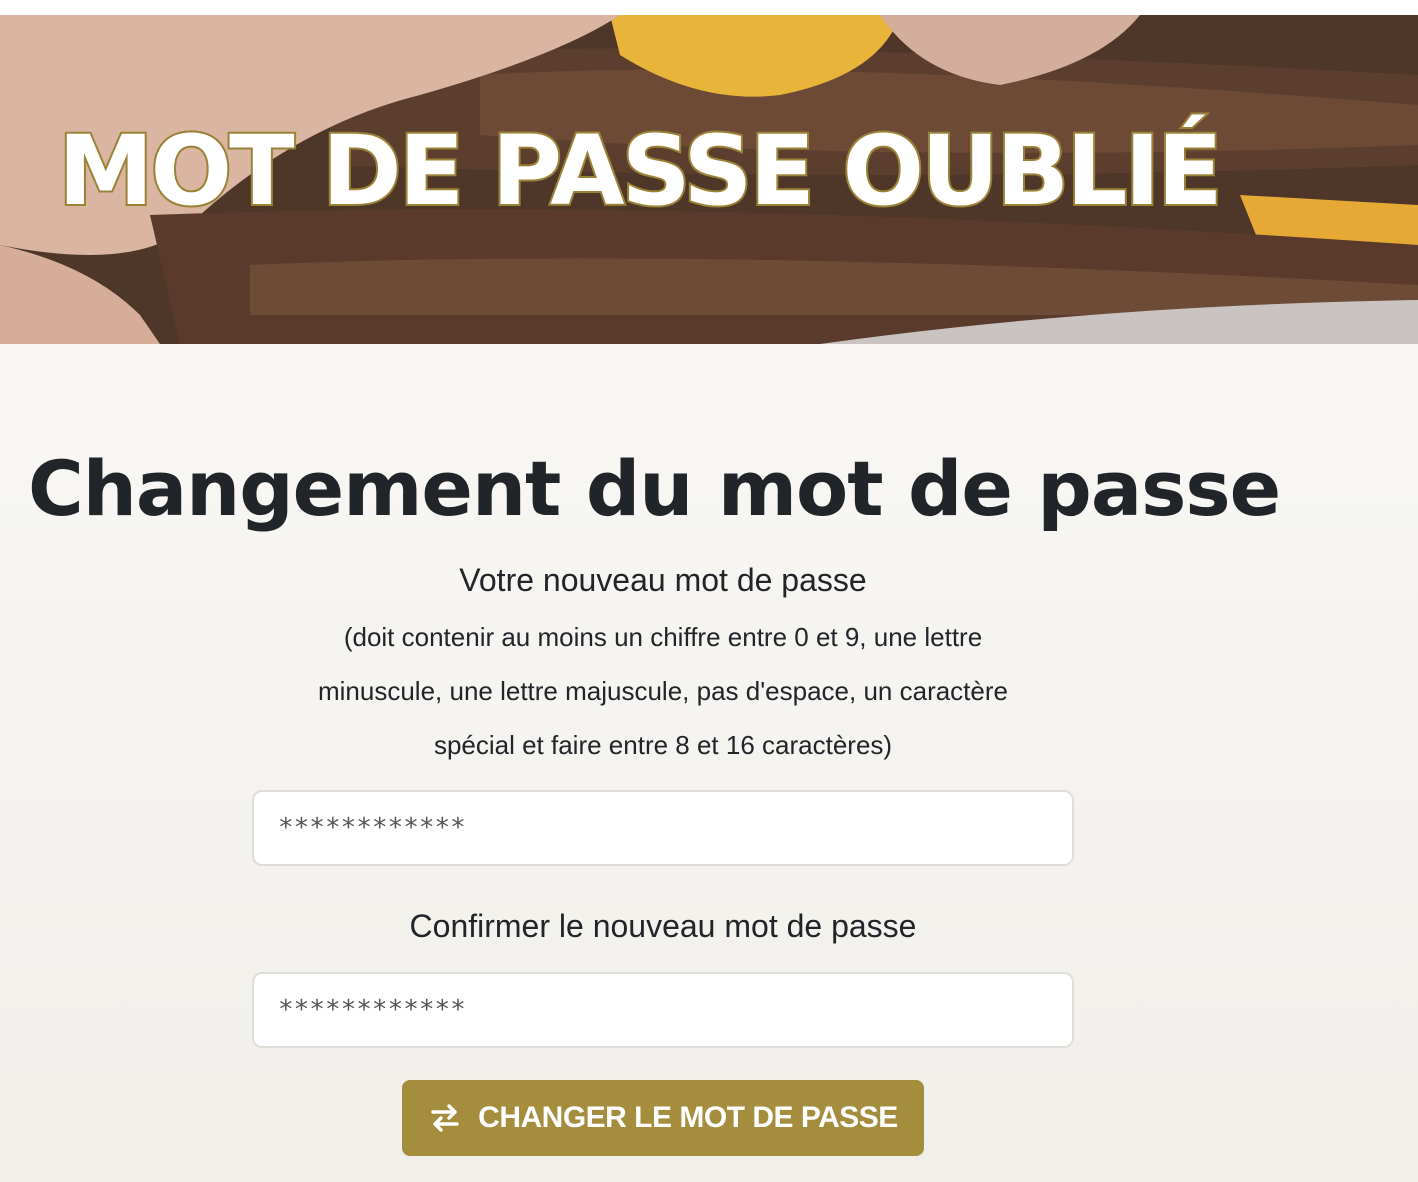 The height and width of the screenshot is (1182, 1418). I want to click on page-title: Changement du mot de passe, so click(654, 488).